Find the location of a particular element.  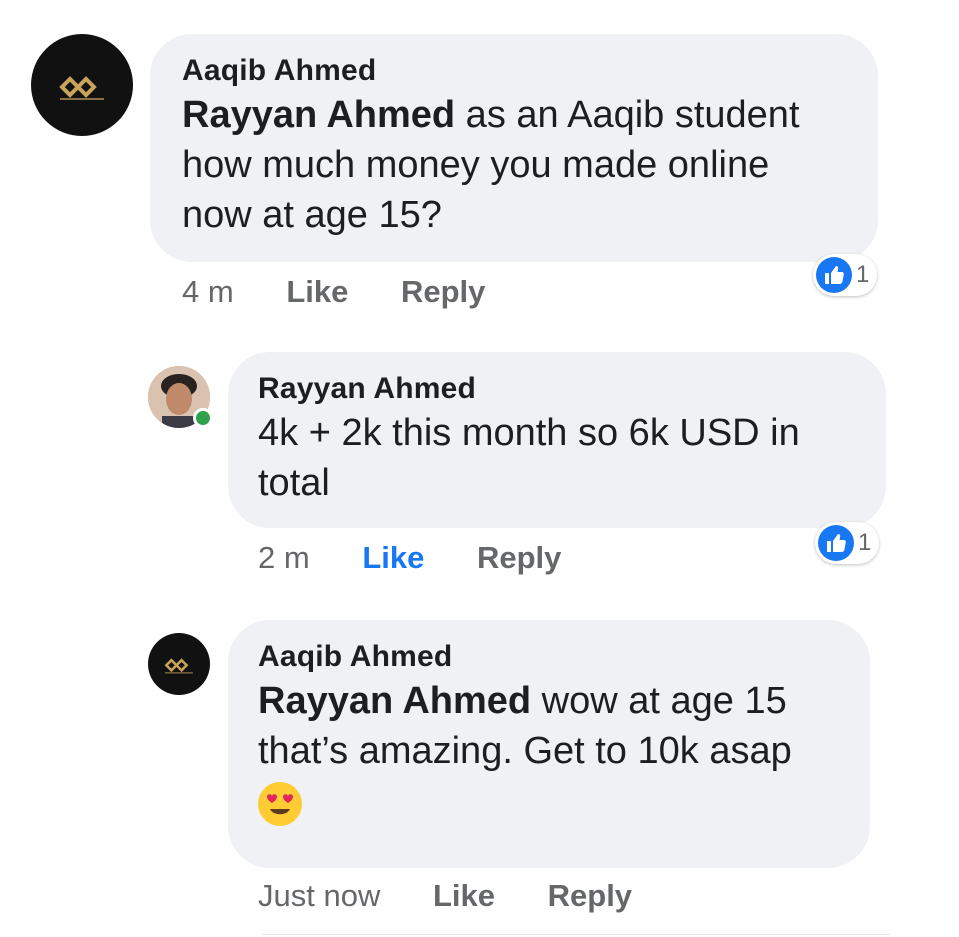

comment-actions: Just now Like Reply is located at coordinates (445, 896).